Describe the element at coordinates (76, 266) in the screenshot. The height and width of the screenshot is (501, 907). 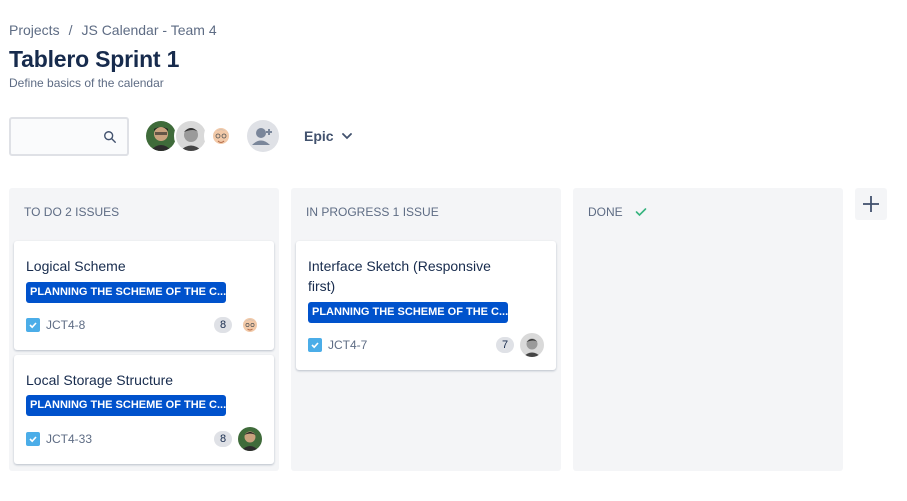
I see `card-title: Logical Scheme` at that location.